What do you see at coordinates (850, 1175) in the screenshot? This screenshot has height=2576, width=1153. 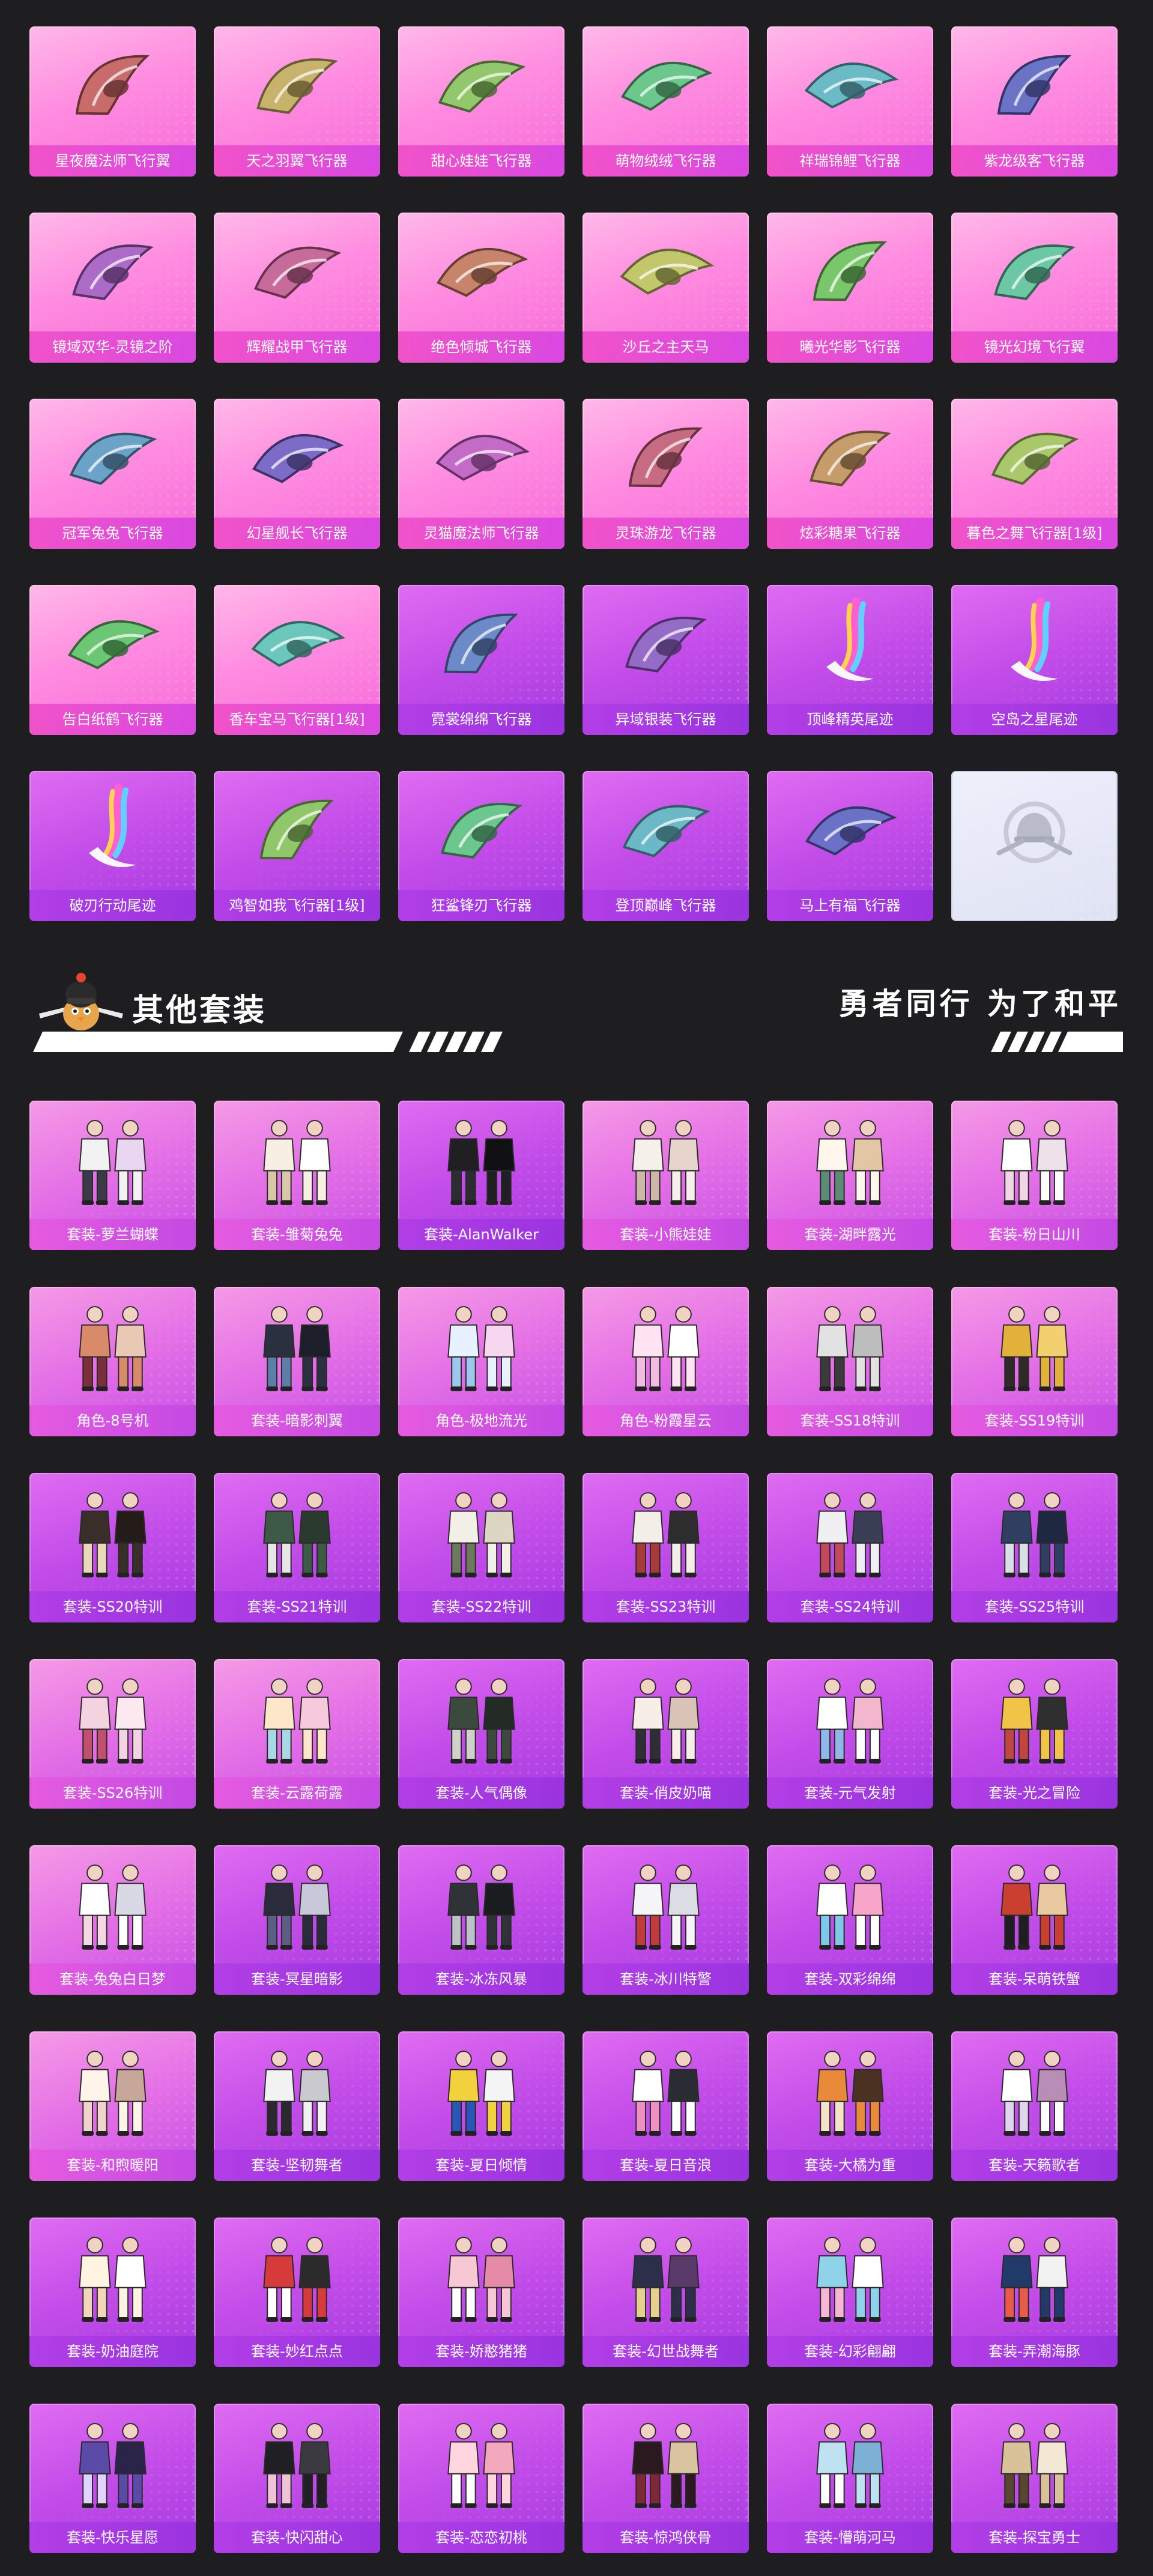 I see `outfit-card: 套装-湖畔露光` at bounding box center [850, 1175].